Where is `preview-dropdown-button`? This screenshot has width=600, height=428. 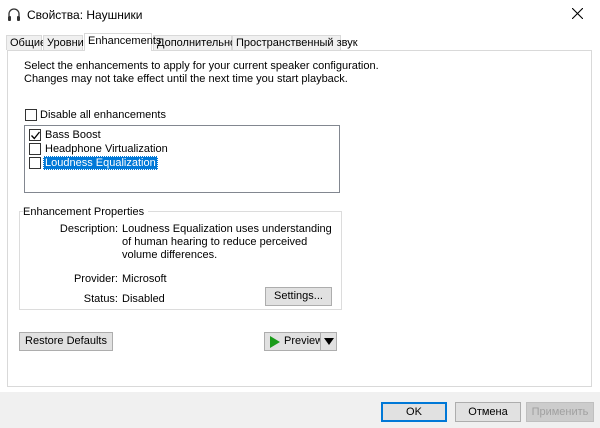 preview-dropdown-button is located at coordinates (328, 341).